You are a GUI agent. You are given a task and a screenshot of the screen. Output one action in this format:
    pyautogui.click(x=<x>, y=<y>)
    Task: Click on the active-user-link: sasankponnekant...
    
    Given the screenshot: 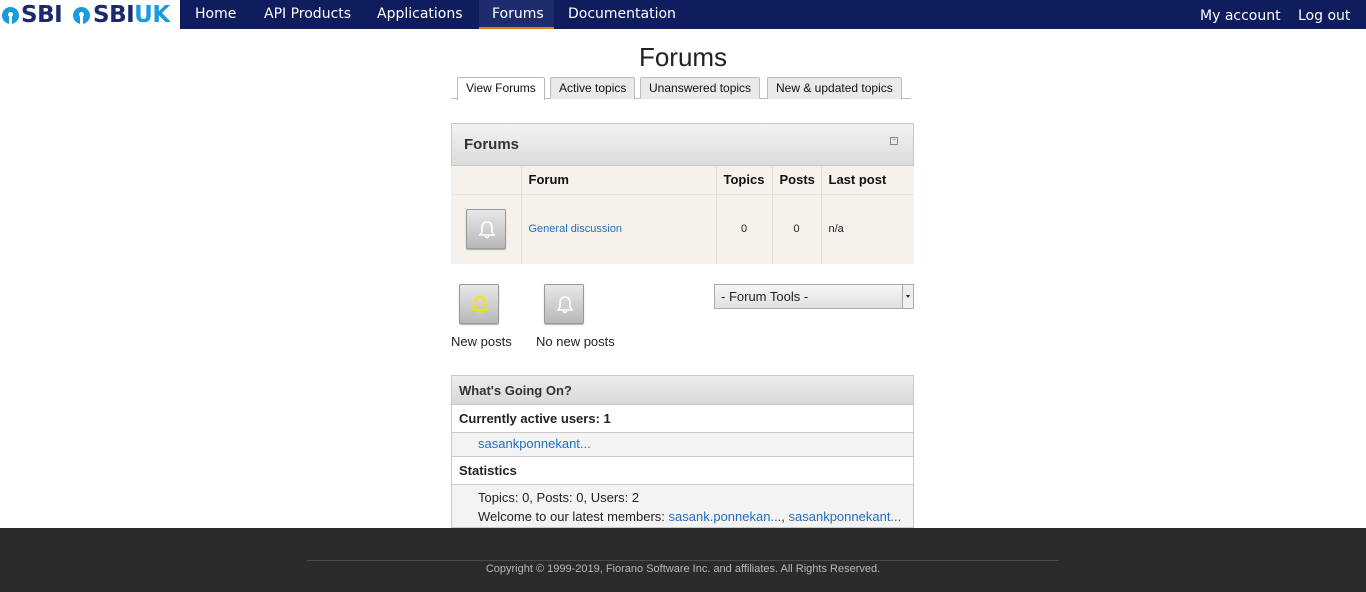 What is the action you would take?
    pyautogui.click(x=534, y=443)
    